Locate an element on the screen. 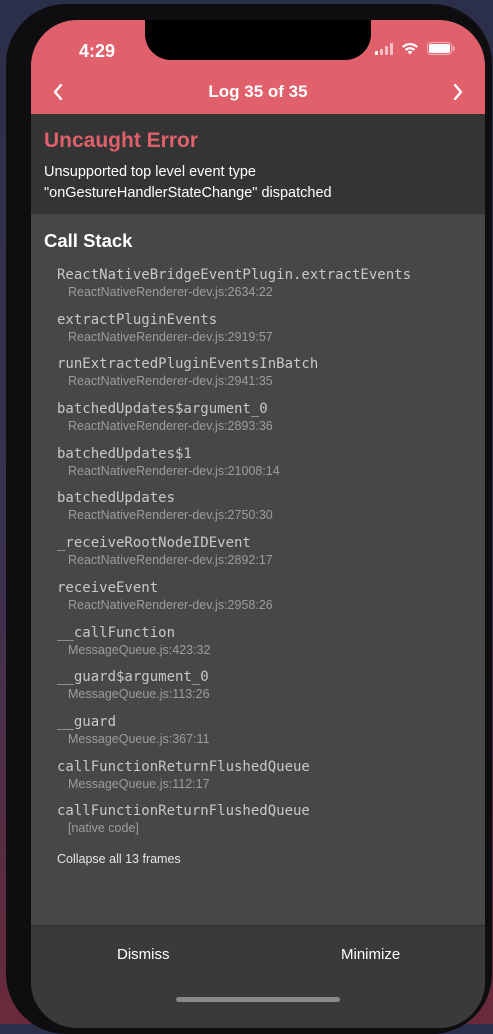  minimize-button: Minimize is located at coordinates (370, 954).